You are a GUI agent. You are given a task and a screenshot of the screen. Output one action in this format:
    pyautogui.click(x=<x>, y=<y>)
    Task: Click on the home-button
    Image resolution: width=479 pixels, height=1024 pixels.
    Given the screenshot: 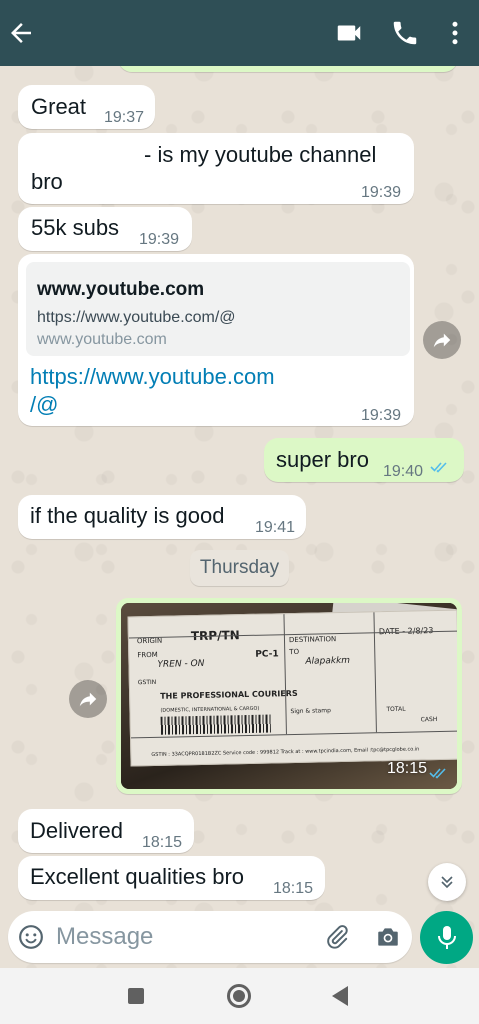 What is the action you would take?
    pyautogui.click(x=239, y=996)
    